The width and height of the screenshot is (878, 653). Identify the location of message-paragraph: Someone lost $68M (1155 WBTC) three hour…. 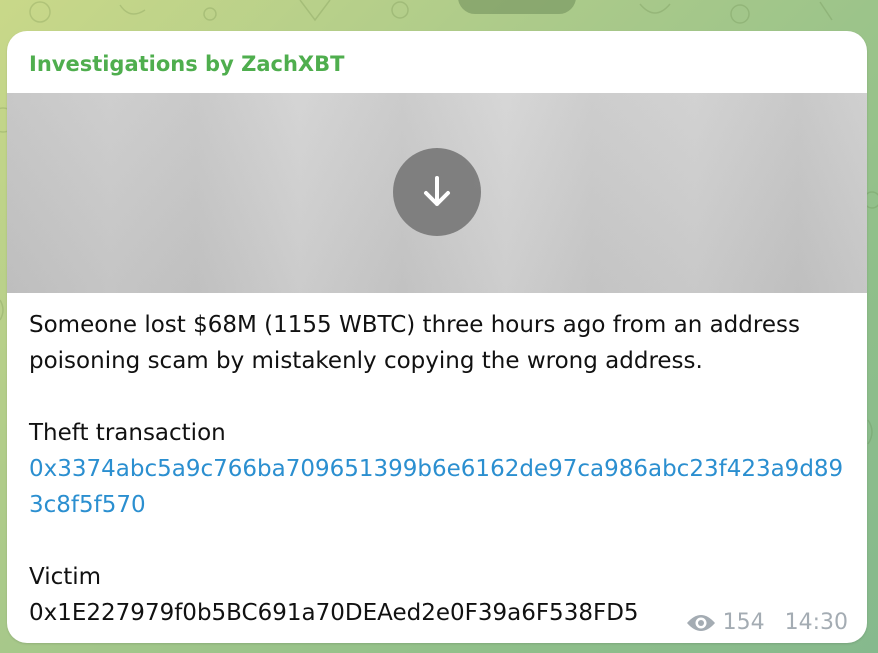
(414, 343).